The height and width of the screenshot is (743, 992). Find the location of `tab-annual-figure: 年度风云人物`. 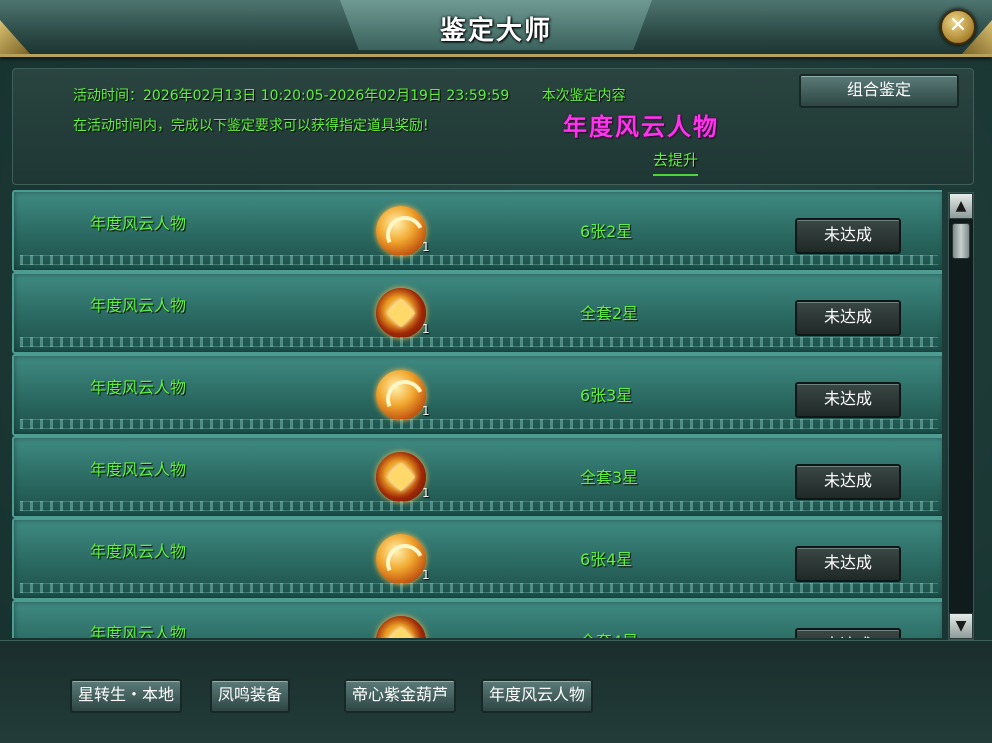

tab-annual-figure: 年度风云人物 is located at coordinates (537, 696).